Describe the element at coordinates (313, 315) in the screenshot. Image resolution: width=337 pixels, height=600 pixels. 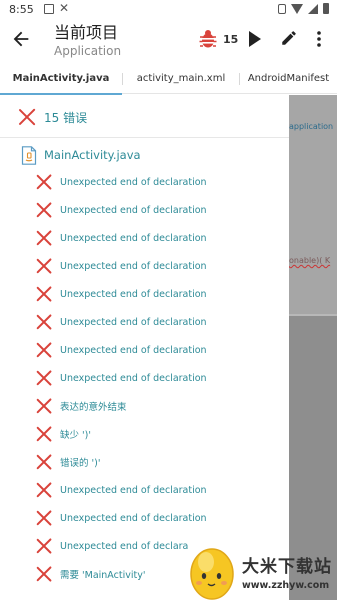
I see `editor-divider` at that location.